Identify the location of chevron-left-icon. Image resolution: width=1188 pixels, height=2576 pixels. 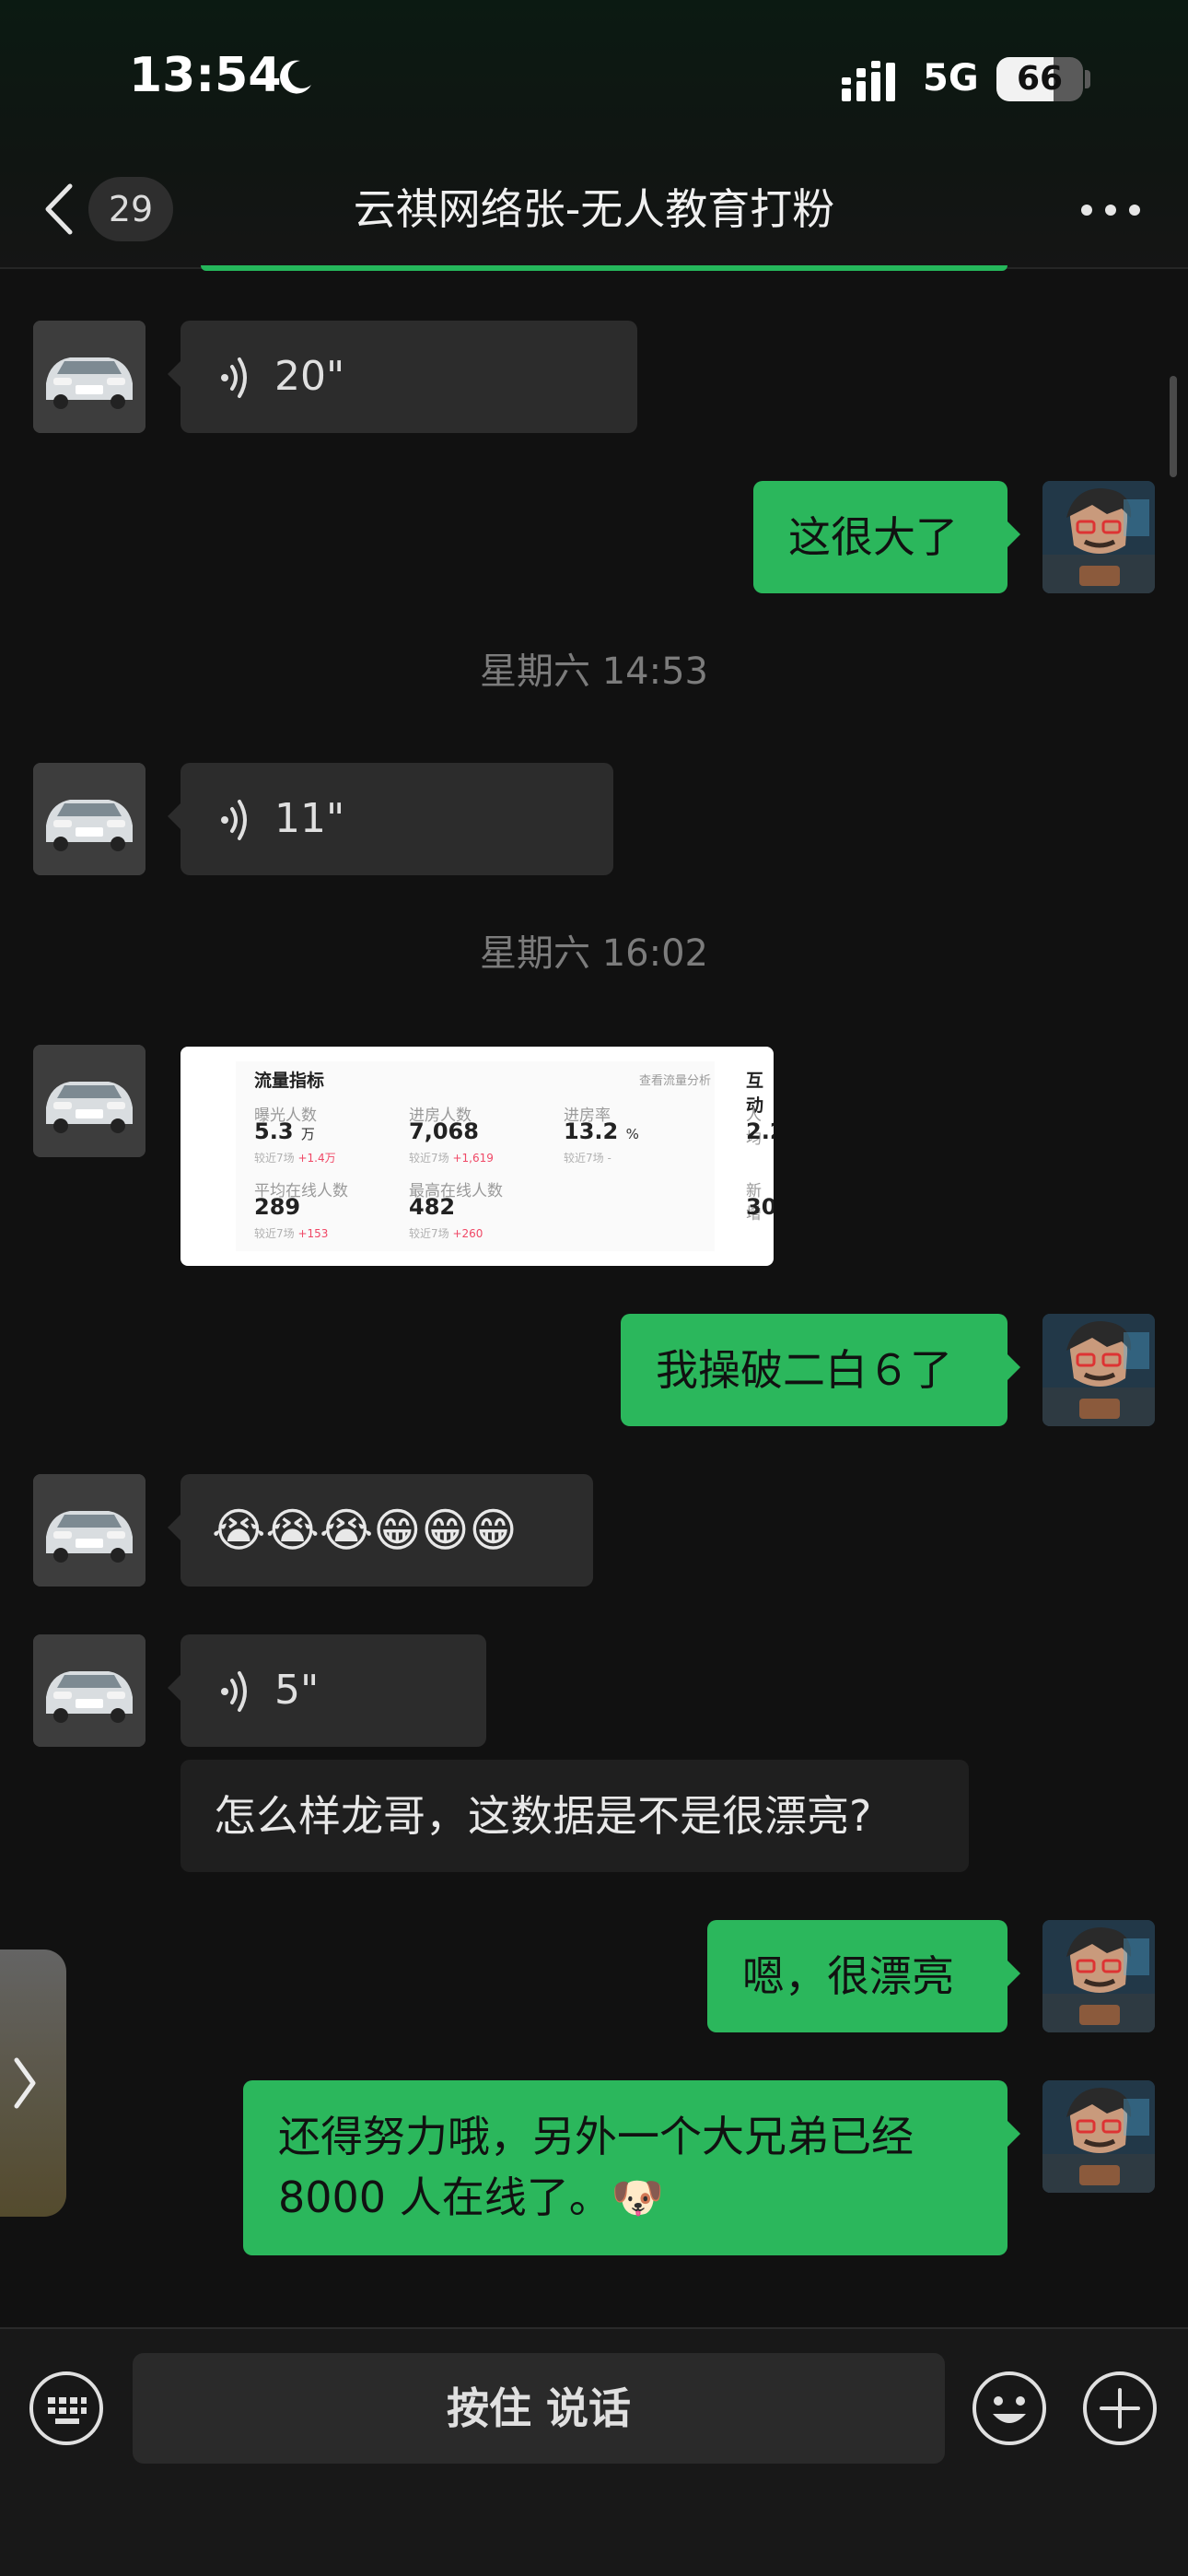
(60, 209).